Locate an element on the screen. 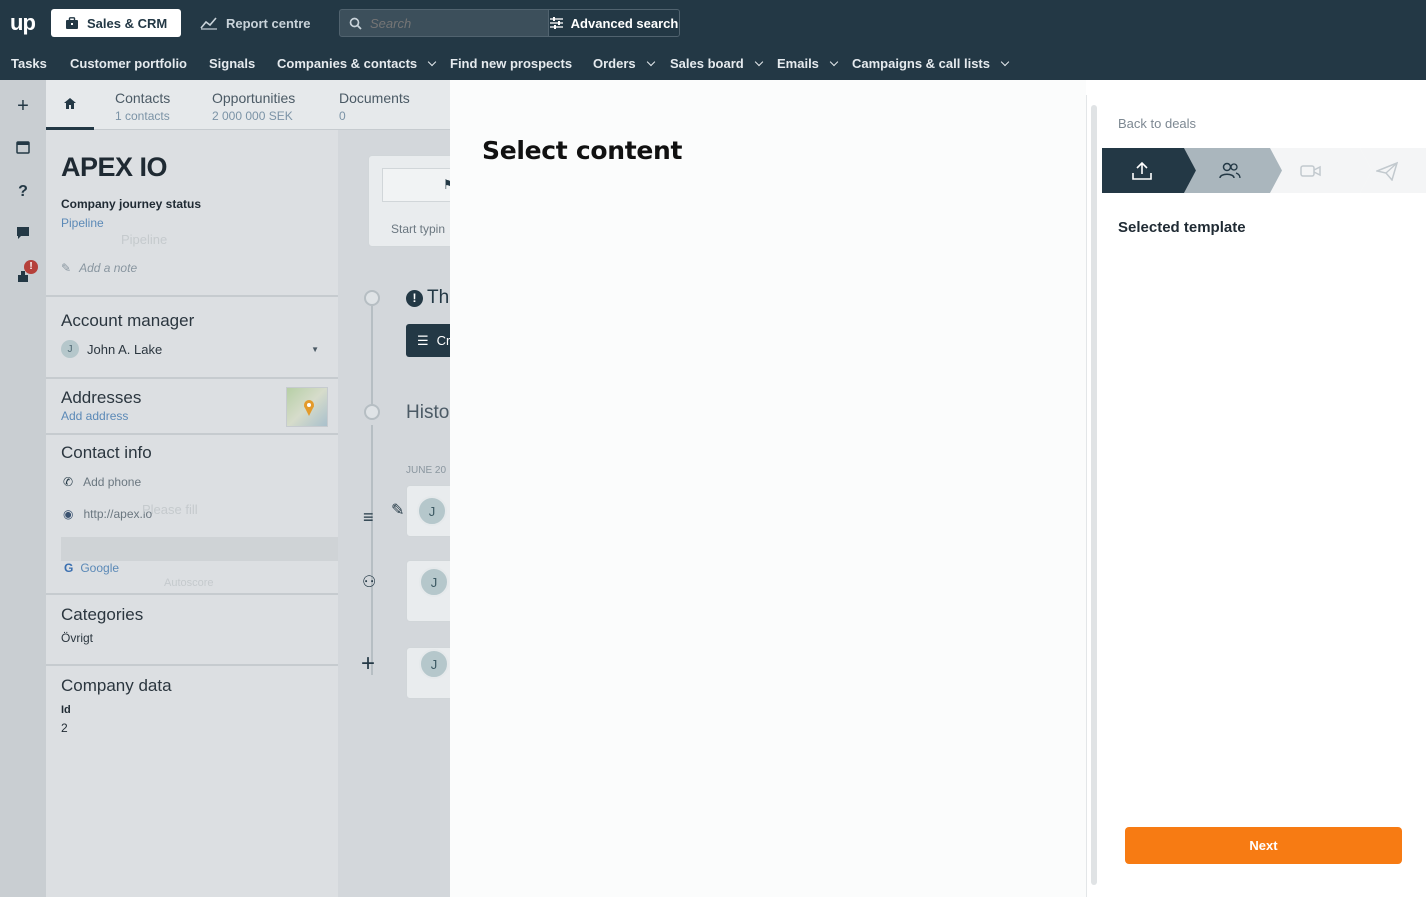  modal-scrollbar is located at coordinates (1094, 496).